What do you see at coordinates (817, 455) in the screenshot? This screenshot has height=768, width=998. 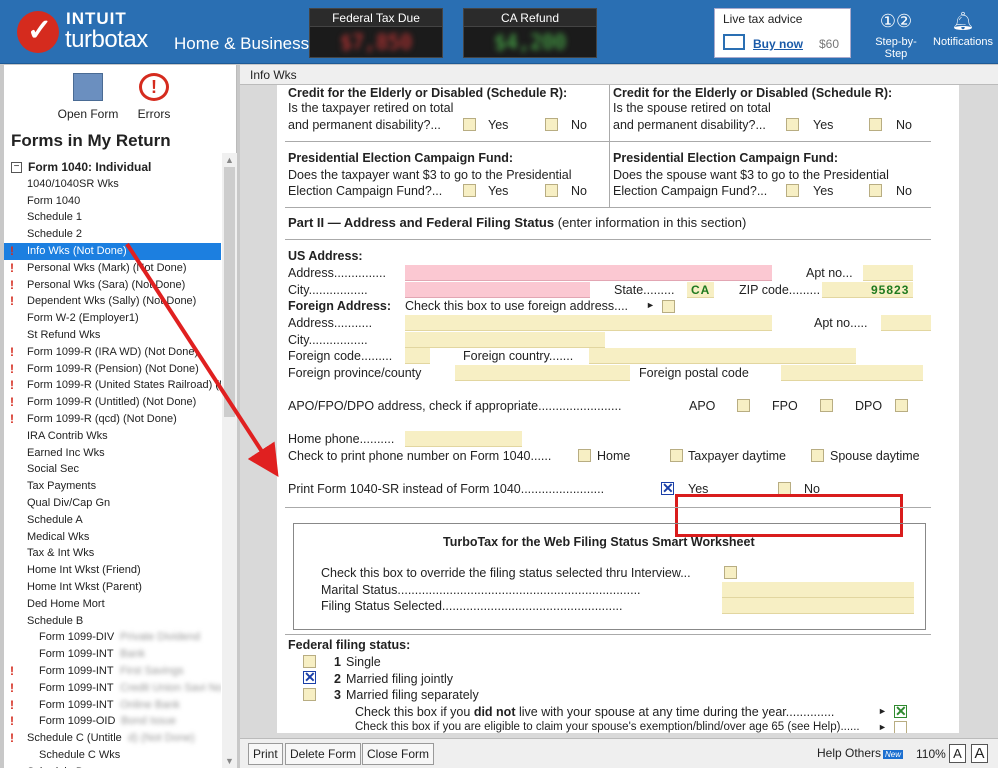 I see `phone-spouse-daytime-checkbox` at bounding box center [817, 455].